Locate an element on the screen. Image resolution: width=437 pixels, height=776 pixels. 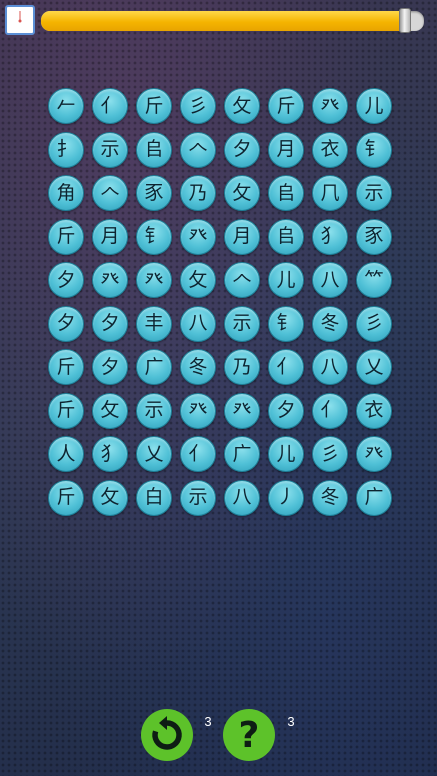
refresh-icon is located at coordinates (167, 733).